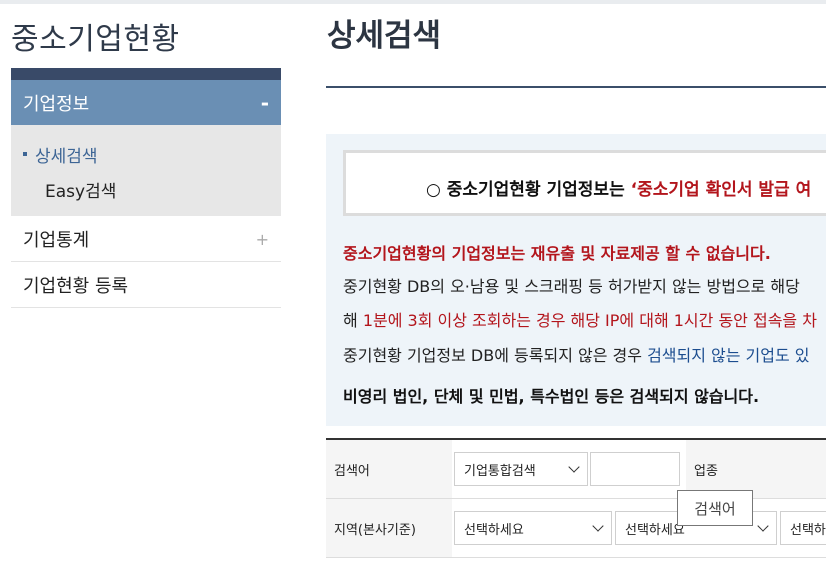  Describe the element at coordinates (495, 355) in the screenshot. I see `notice-text: 중기현황 기업정보 DB에 등록되지 않은 경우` at that location.